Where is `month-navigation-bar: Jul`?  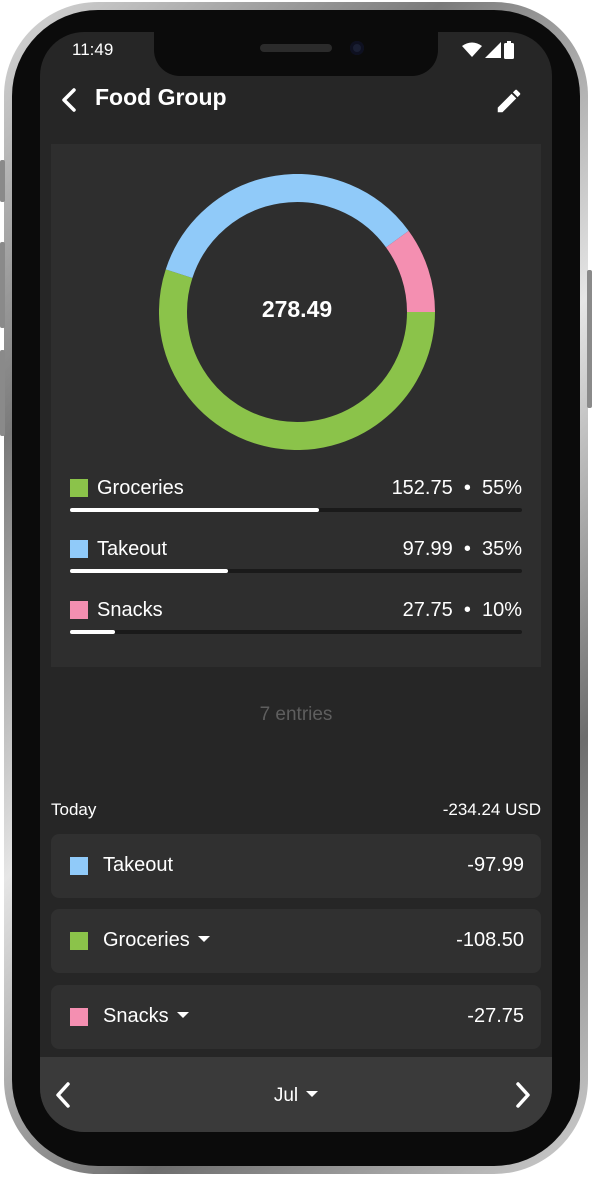
month-navigation-bar: Jul is located at coordinates (296, 1094).